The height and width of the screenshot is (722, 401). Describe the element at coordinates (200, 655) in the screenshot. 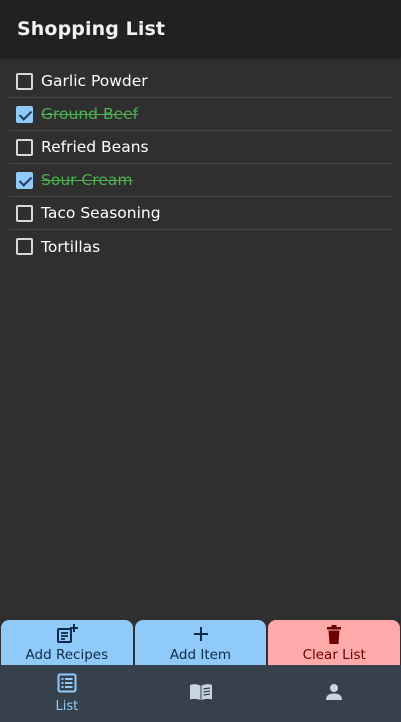

I see `add-item-label: Add Item` at that location.